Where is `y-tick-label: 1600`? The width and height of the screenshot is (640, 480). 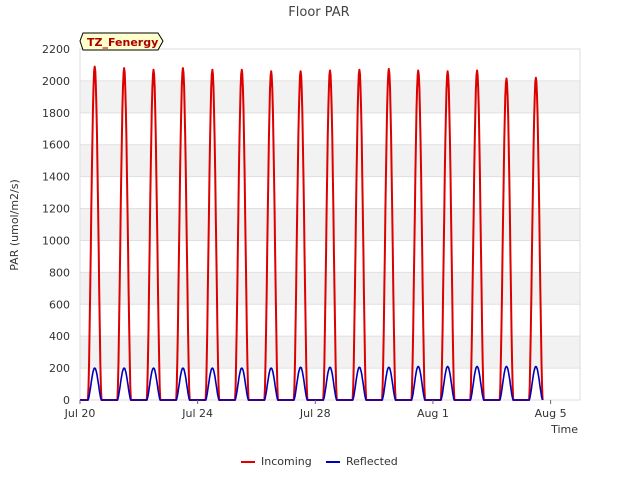
y-tick-label: 1600 is located at coordinates (56, 145).